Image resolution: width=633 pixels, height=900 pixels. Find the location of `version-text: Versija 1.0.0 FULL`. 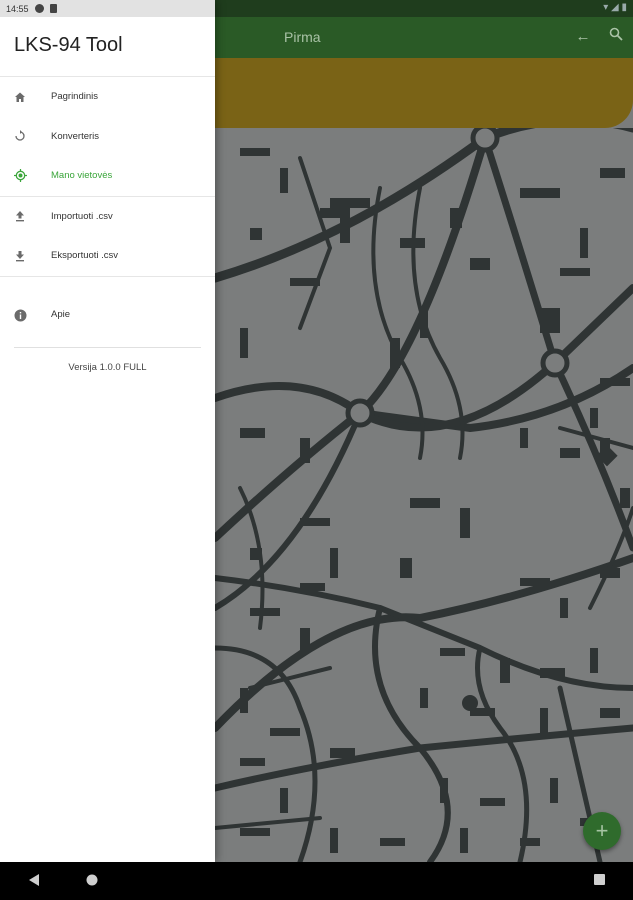

version-text: Versija 1.0.0 FULL is located at coordinates (107, 367).